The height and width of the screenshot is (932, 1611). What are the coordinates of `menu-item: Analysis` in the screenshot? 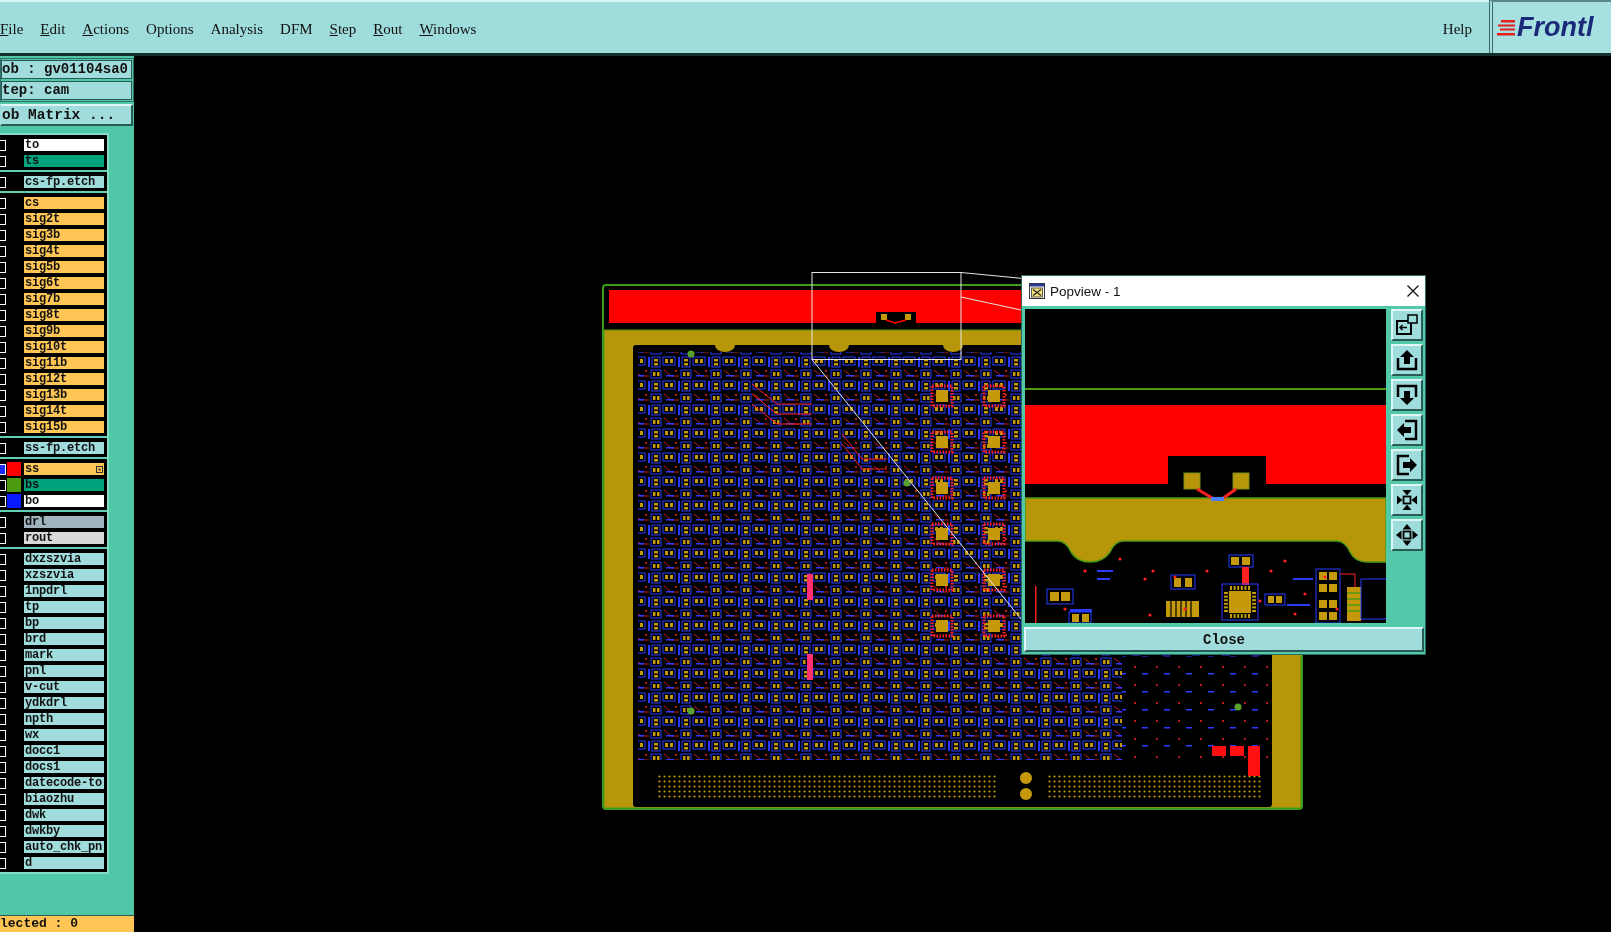 It's located at (237, 29).